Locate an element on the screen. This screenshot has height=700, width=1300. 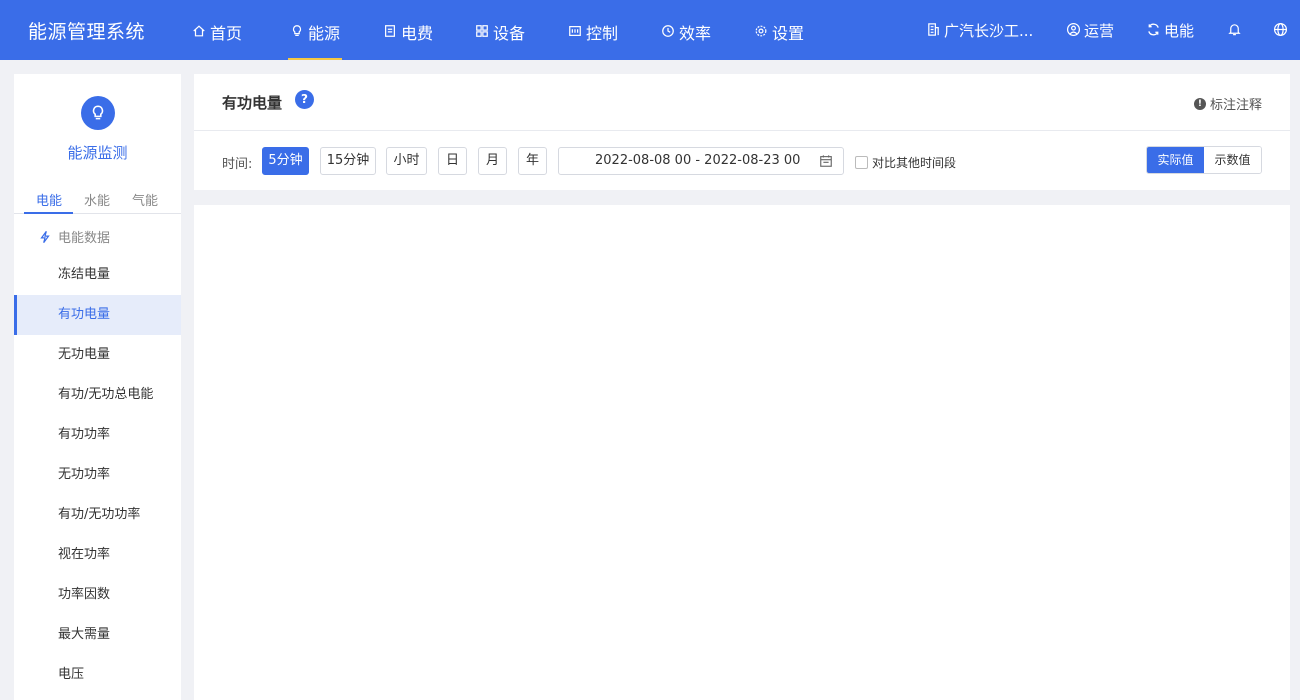
annotation-link: ! 标注注释 is located at coordinates (1227, 103).